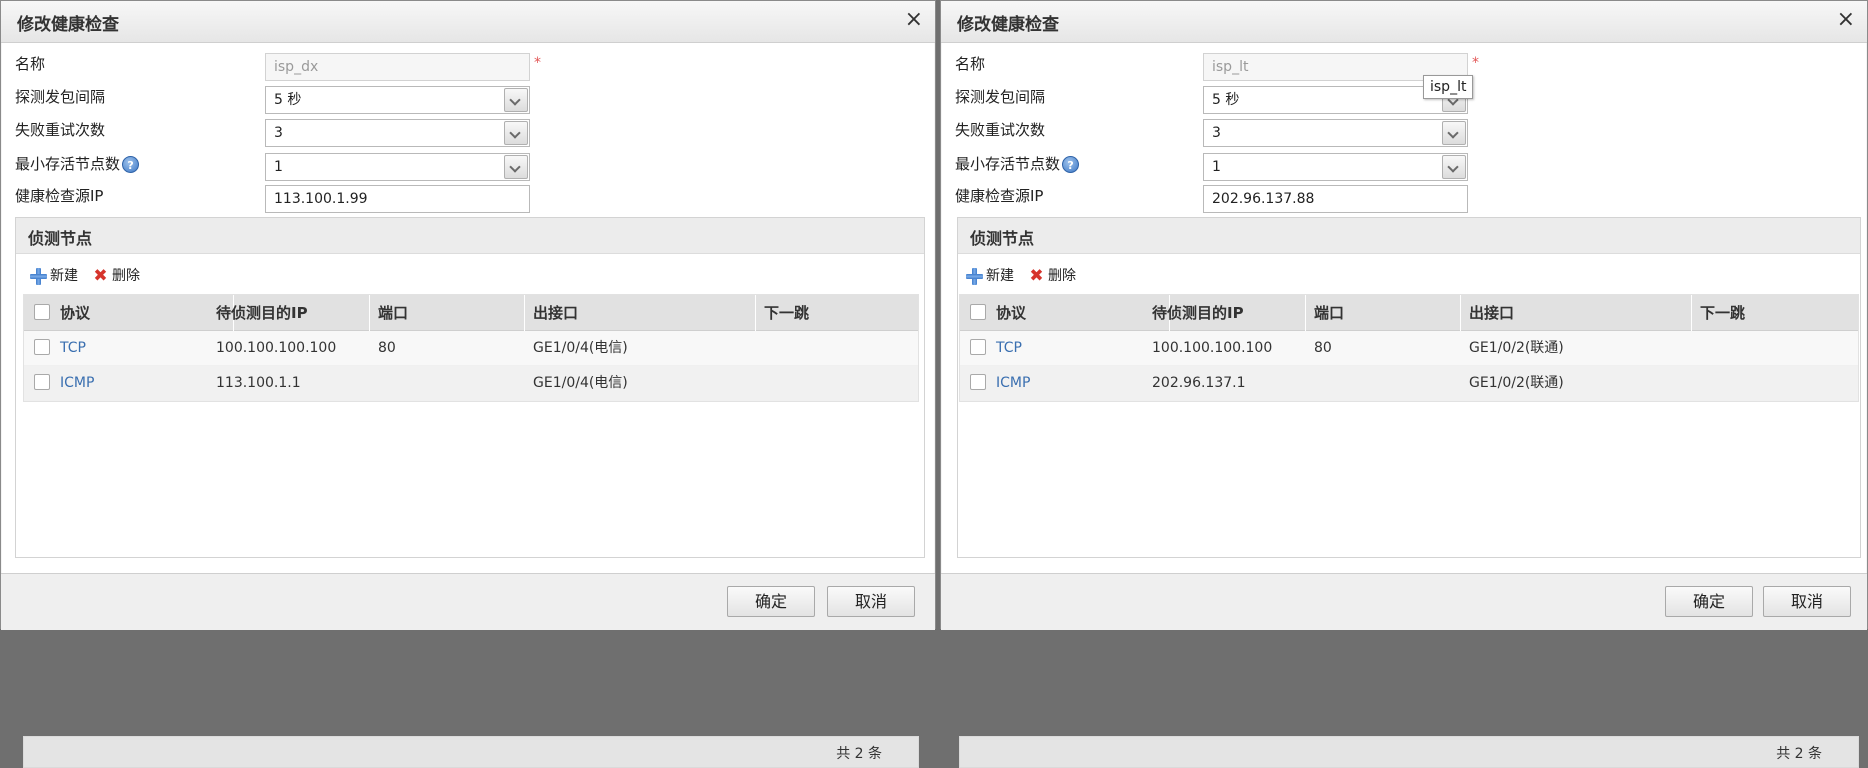  What do you see at coordinates (1335, 199) in the screenshot?
I see `src-ip-input: 202.96.137.88` at bounding box center [1335, 199].